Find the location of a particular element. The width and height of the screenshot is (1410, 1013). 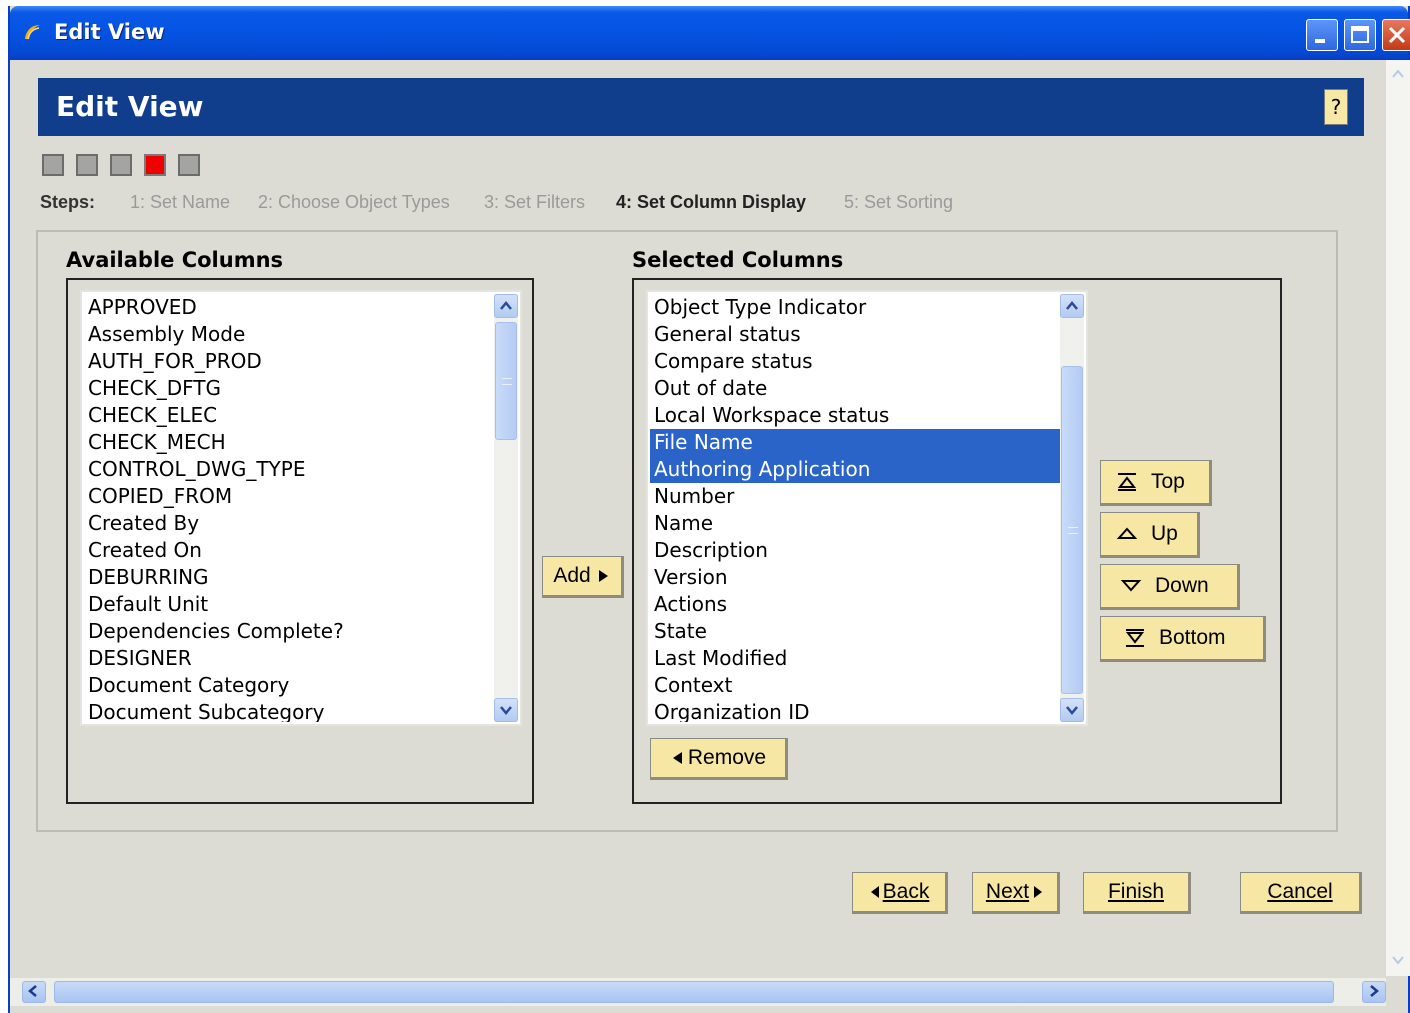

list-item: Created On is located at coordinates (289, 550).